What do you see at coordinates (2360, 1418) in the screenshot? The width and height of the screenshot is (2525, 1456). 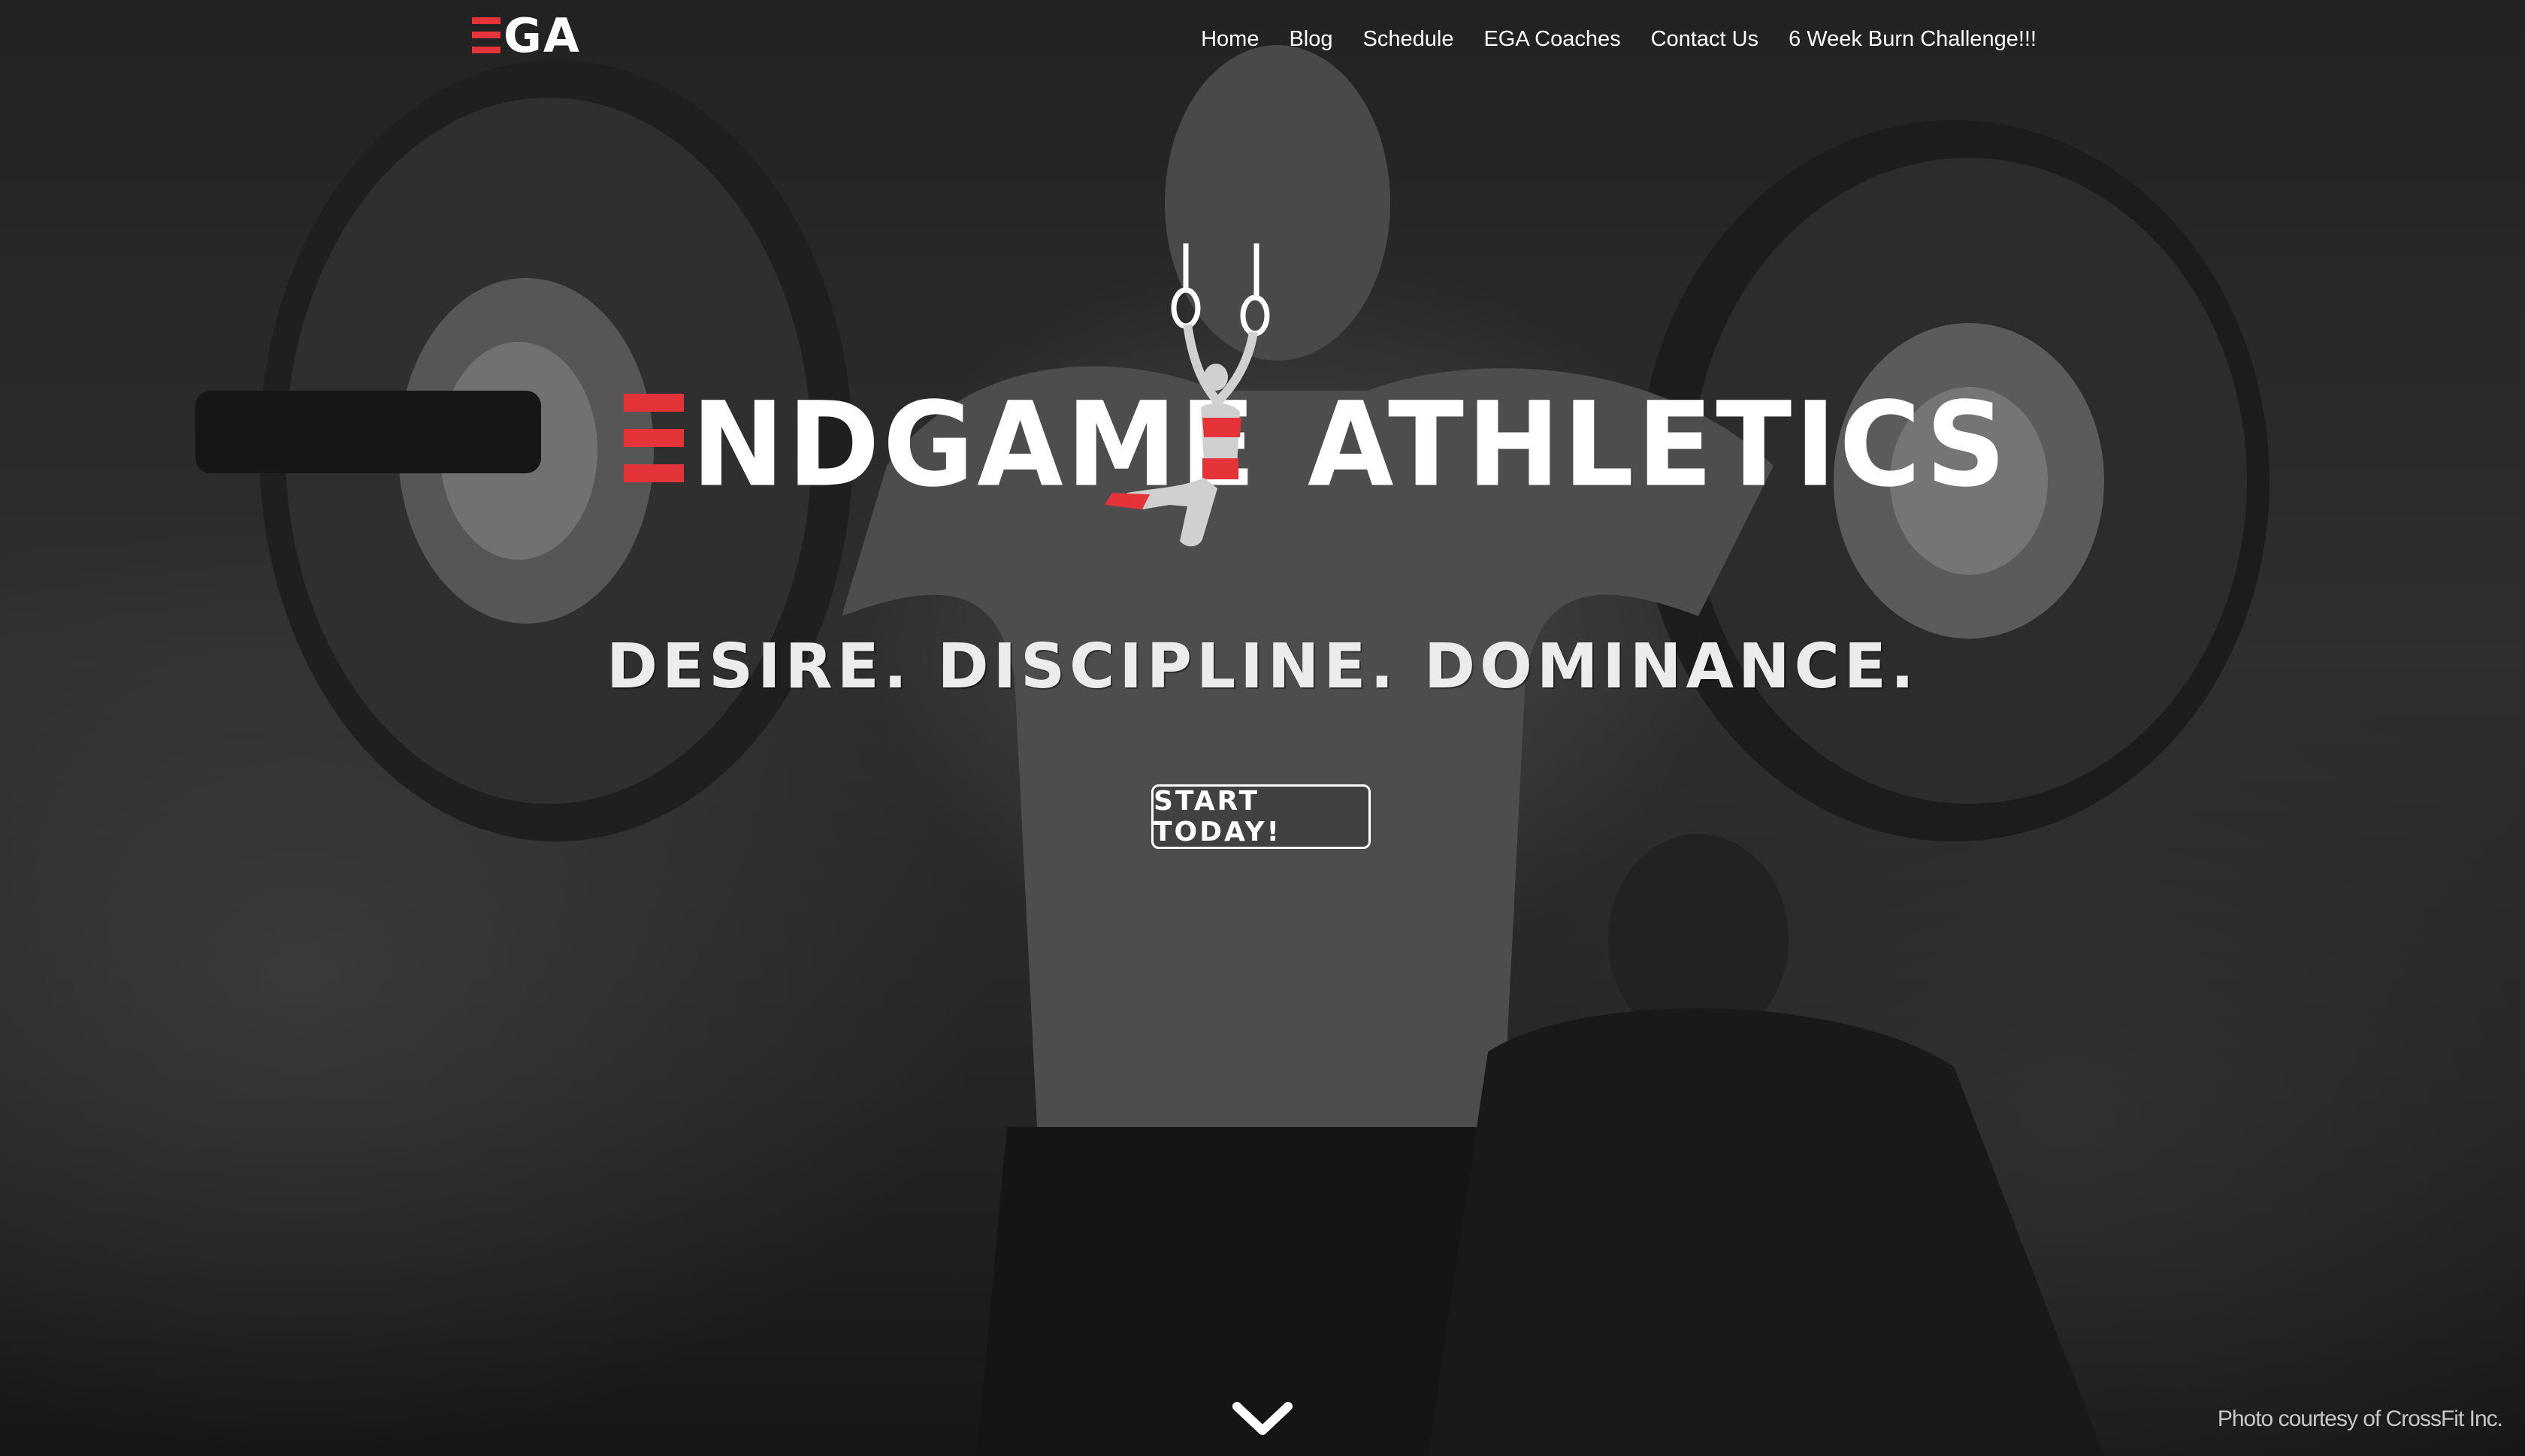 I see `photo-credit: Photo courtesy of CrossFit Inc.` at bounding box center [2360, 1418].